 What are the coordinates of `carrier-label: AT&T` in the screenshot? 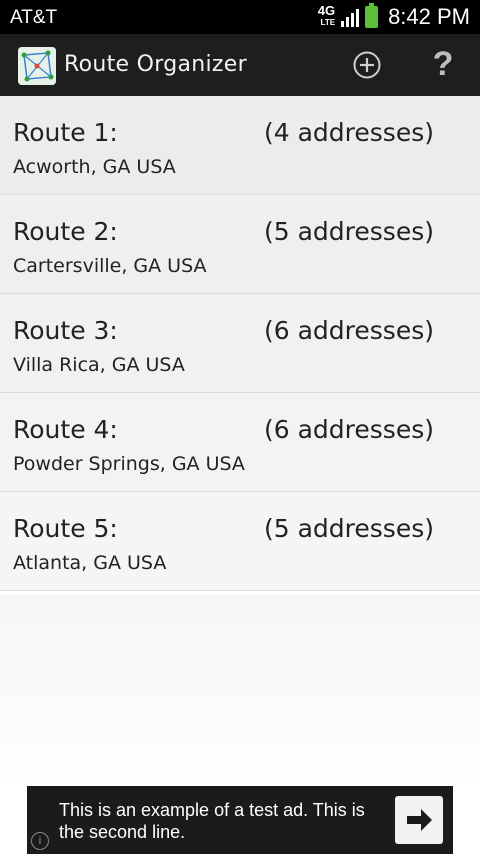 It's located at (34, 17).